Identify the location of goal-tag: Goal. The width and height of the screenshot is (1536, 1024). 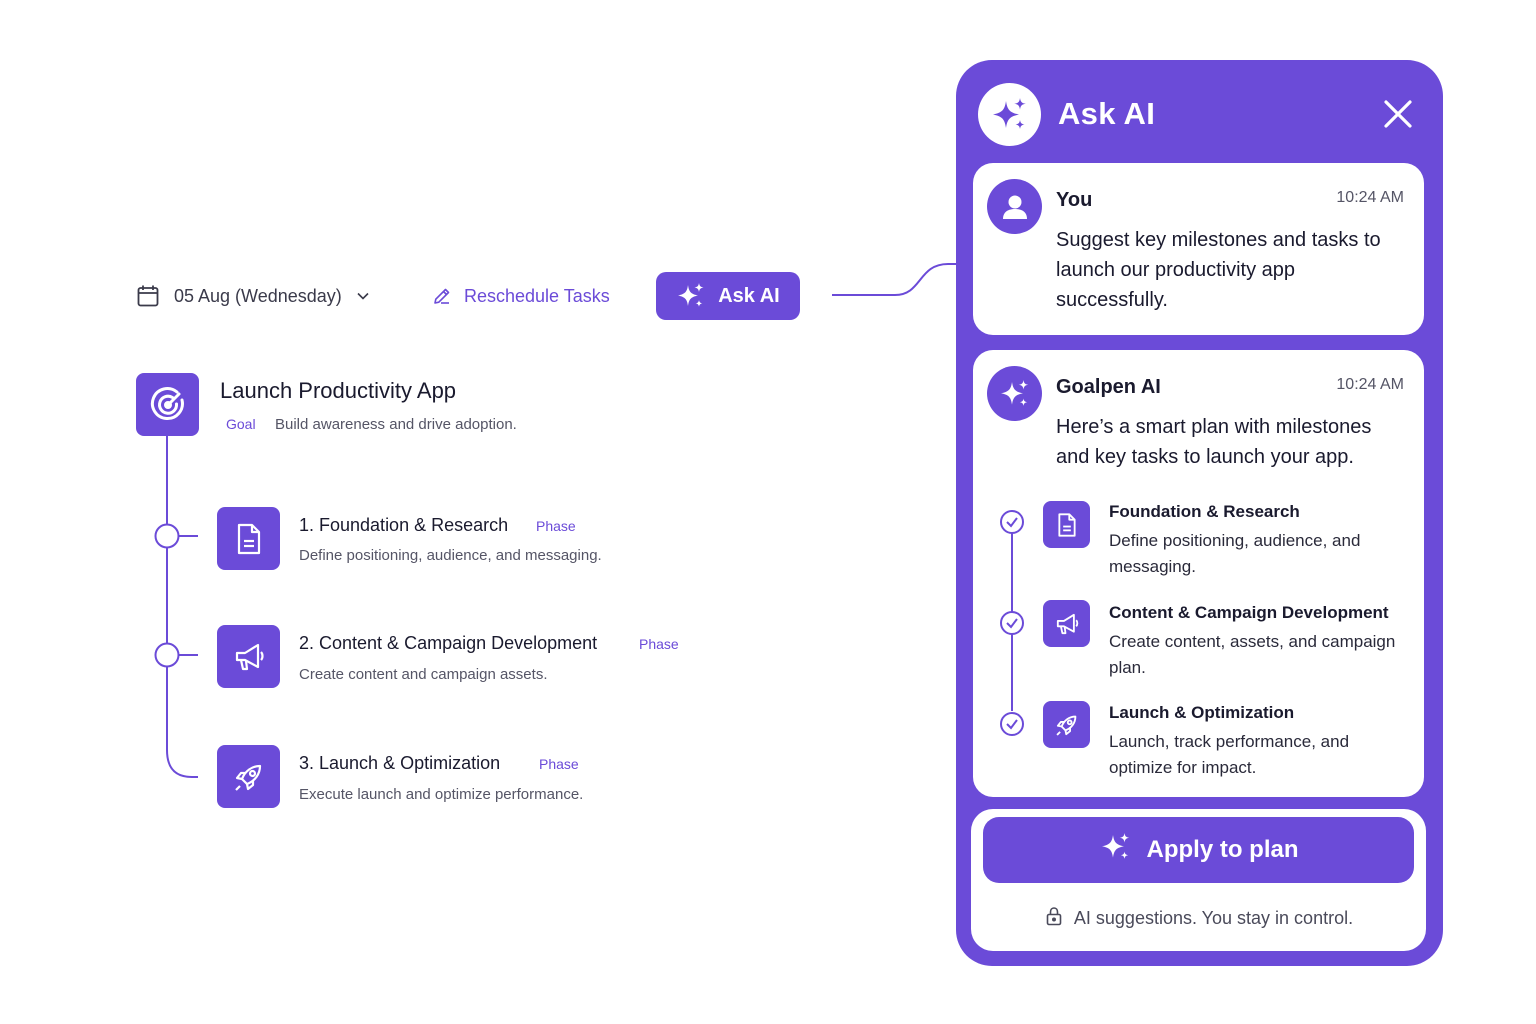
(241, 424).